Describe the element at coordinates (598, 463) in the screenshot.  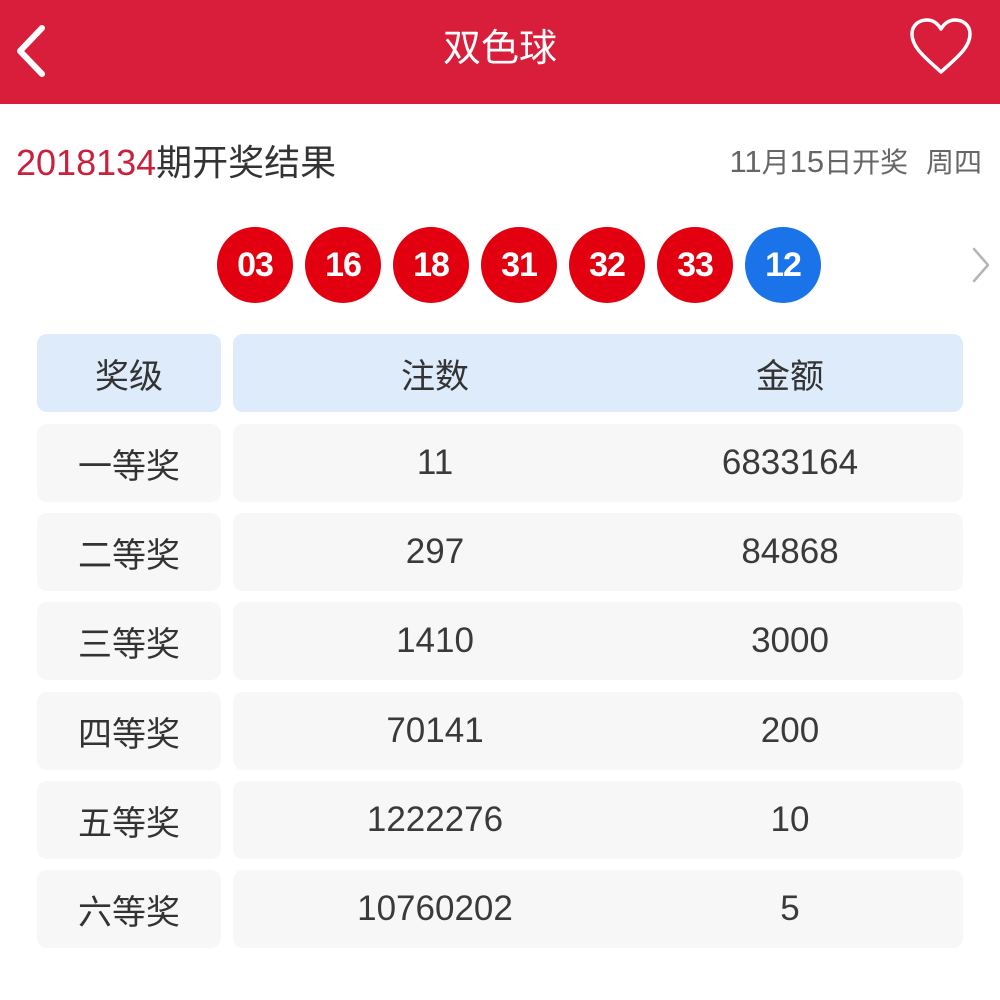
I see `table-row: 11 6833164` at that location.